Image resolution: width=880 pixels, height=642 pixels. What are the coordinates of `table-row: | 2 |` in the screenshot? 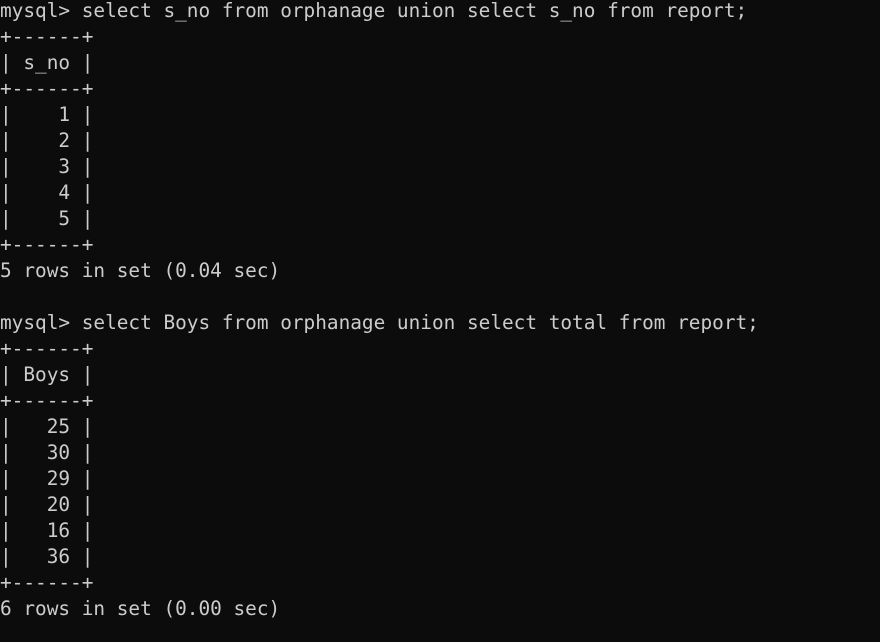 It's located at (47, 140).